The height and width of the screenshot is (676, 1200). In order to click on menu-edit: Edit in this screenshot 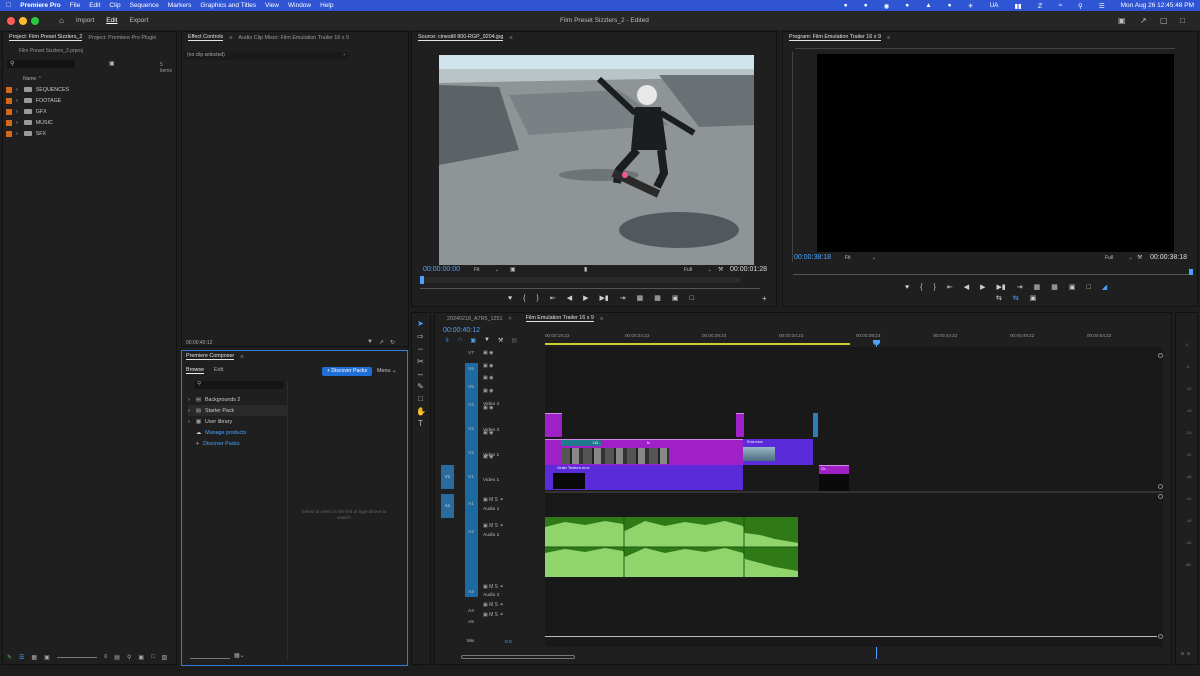, I will do `click(94, 5)`.